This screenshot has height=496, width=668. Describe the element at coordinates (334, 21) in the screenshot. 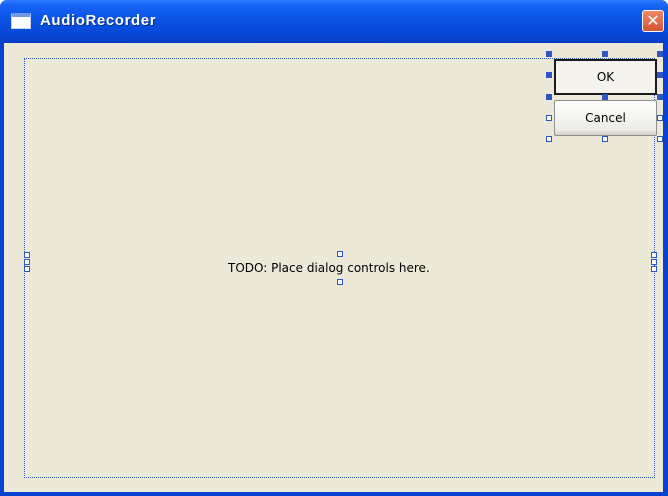

I see `title-bar: AudioRecorder ✕` at that location.